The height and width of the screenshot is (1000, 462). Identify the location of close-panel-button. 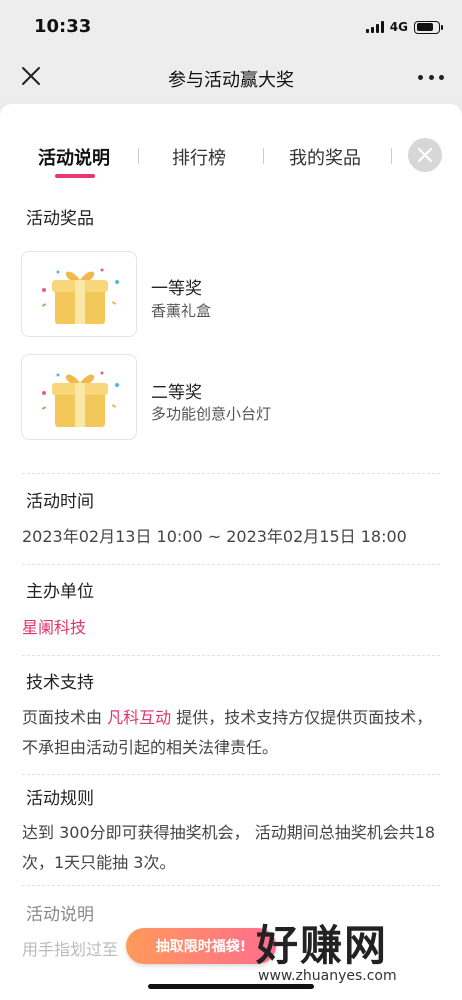
(425, 155).